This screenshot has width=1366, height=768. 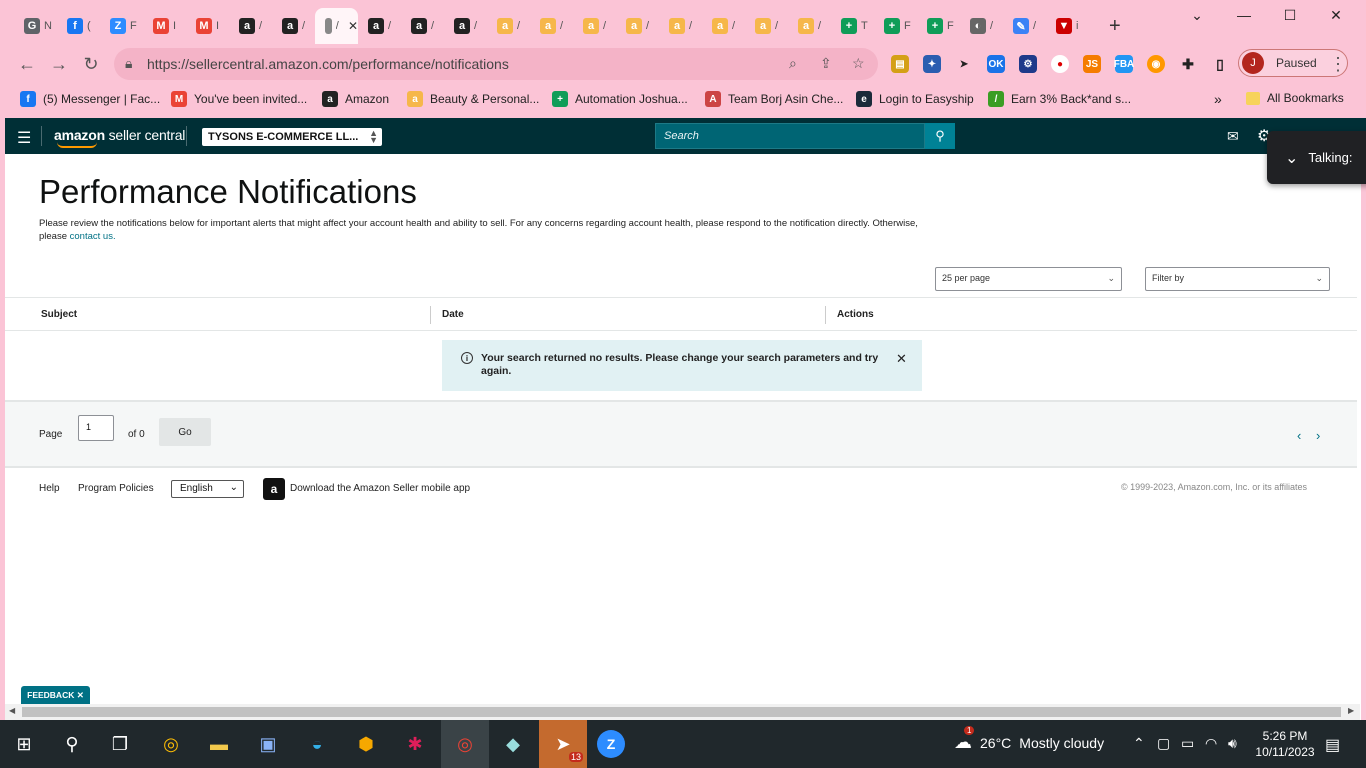 What do you see at coordinates (453, 314) in the screenshot?
I see `column-date: Date` at bounding box center [453, 314].